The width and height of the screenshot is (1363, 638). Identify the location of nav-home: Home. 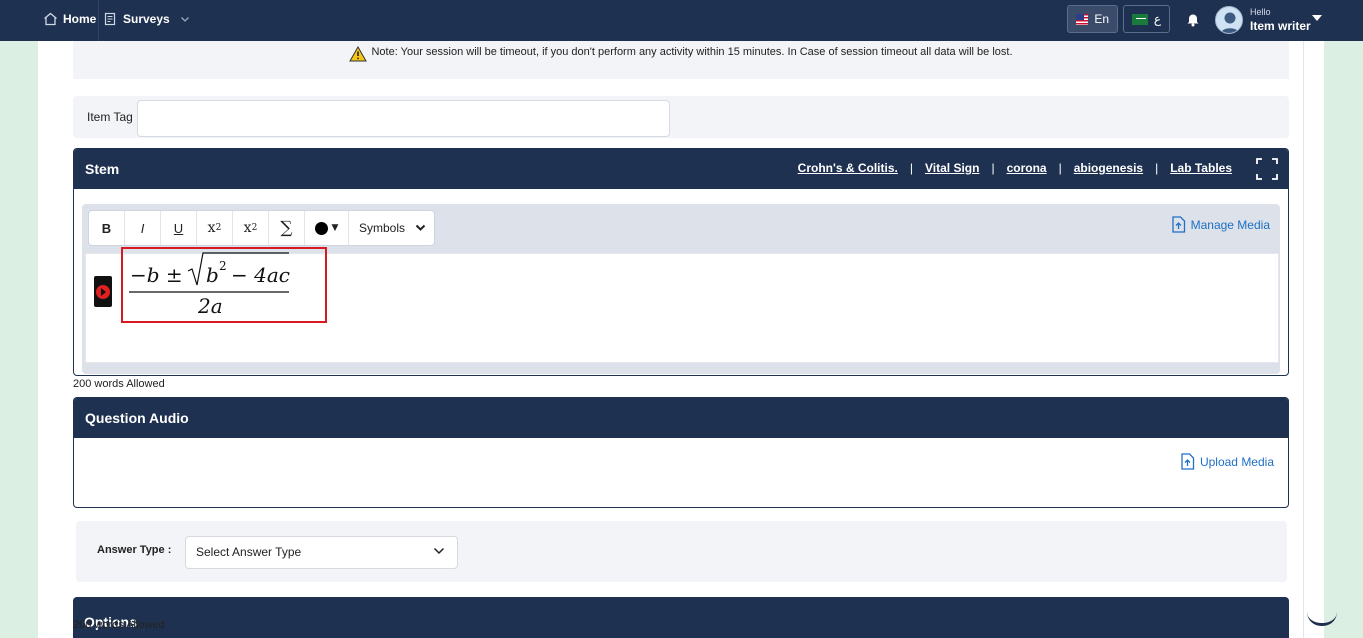
(69, 19).